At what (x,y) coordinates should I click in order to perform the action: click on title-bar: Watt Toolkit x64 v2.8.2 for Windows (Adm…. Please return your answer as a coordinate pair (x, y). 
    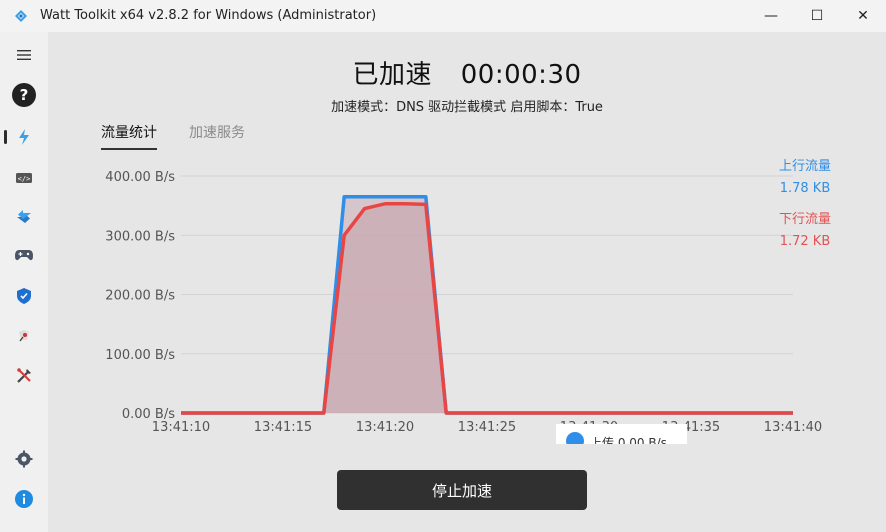
    Looking at the image, I should click on (443, 16).